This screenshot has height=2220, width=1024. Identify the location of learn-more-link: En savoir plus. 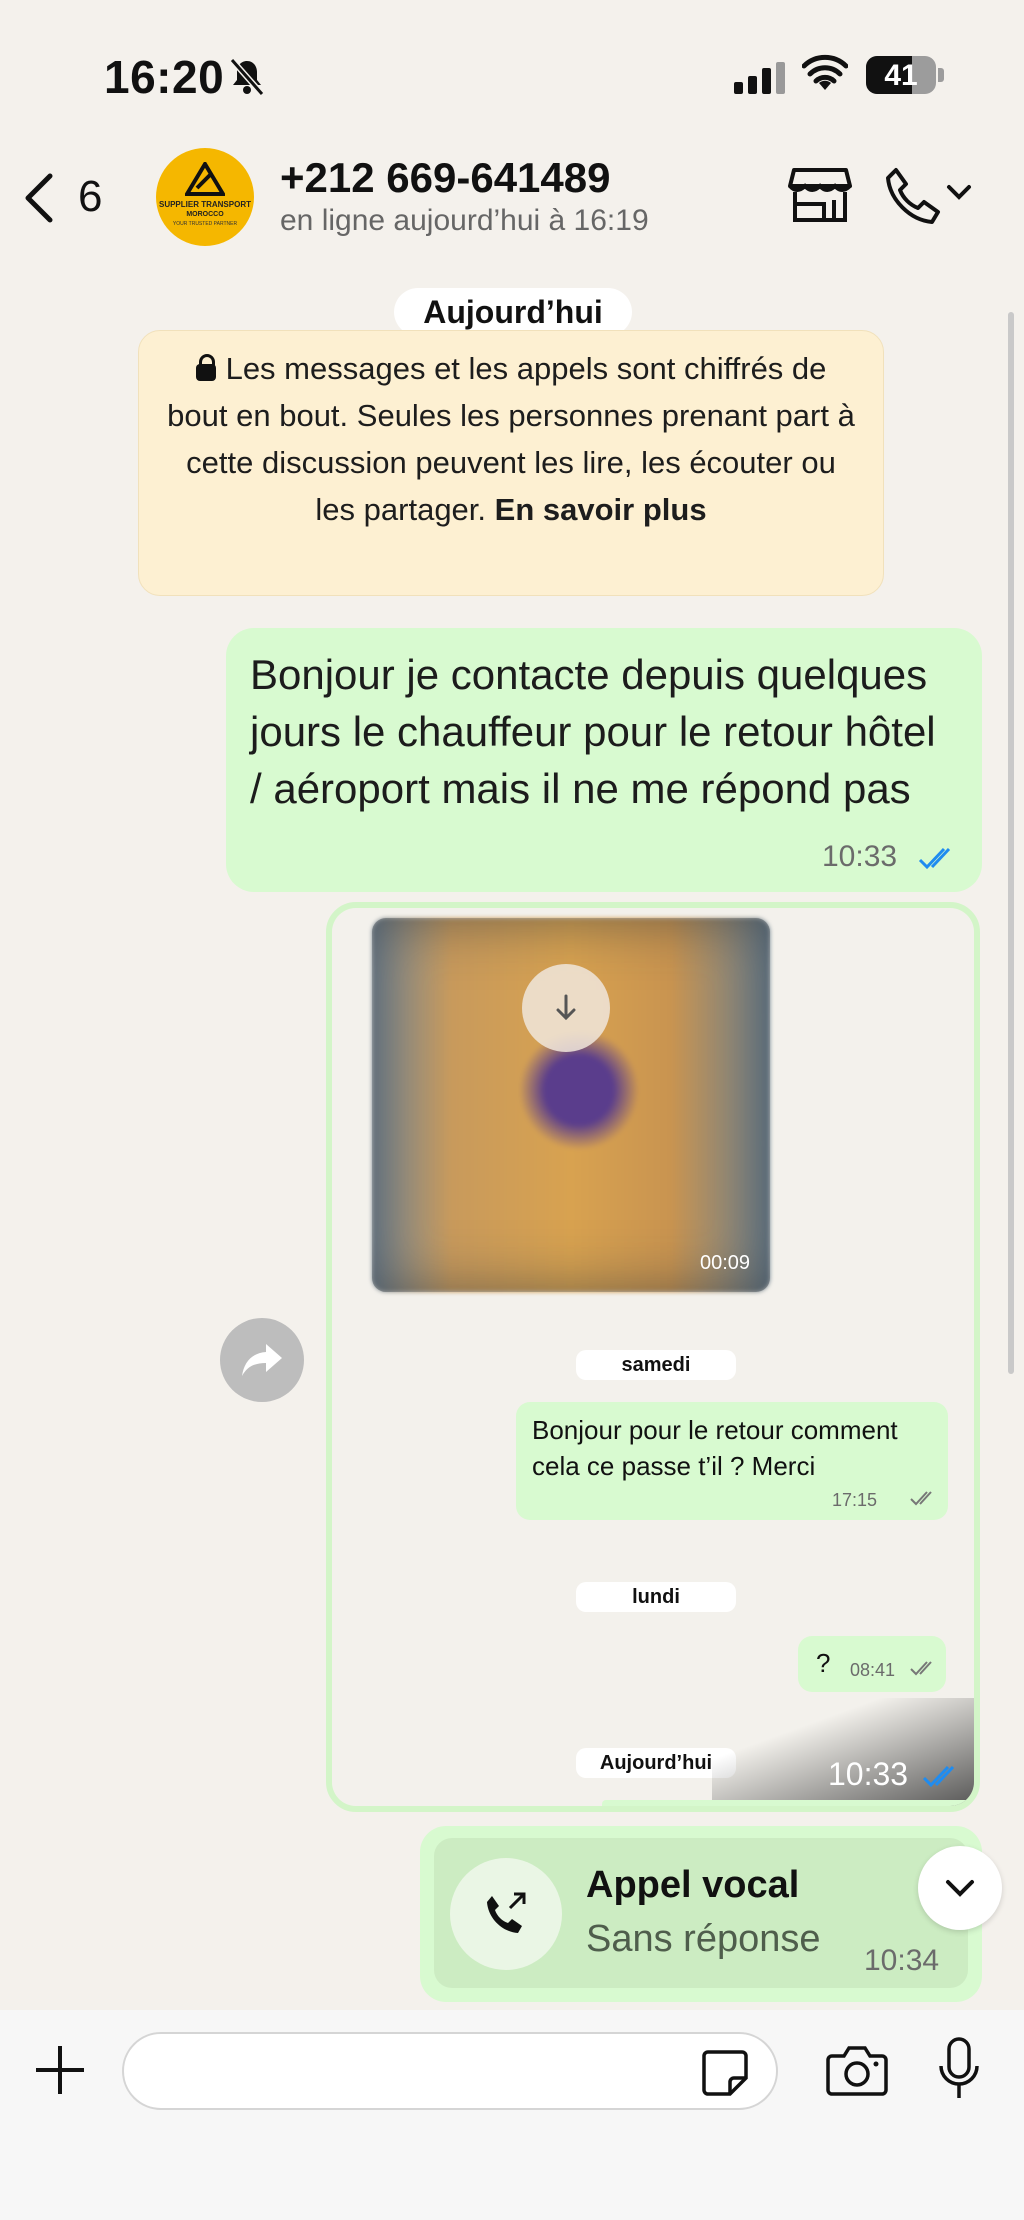
(601, 509).